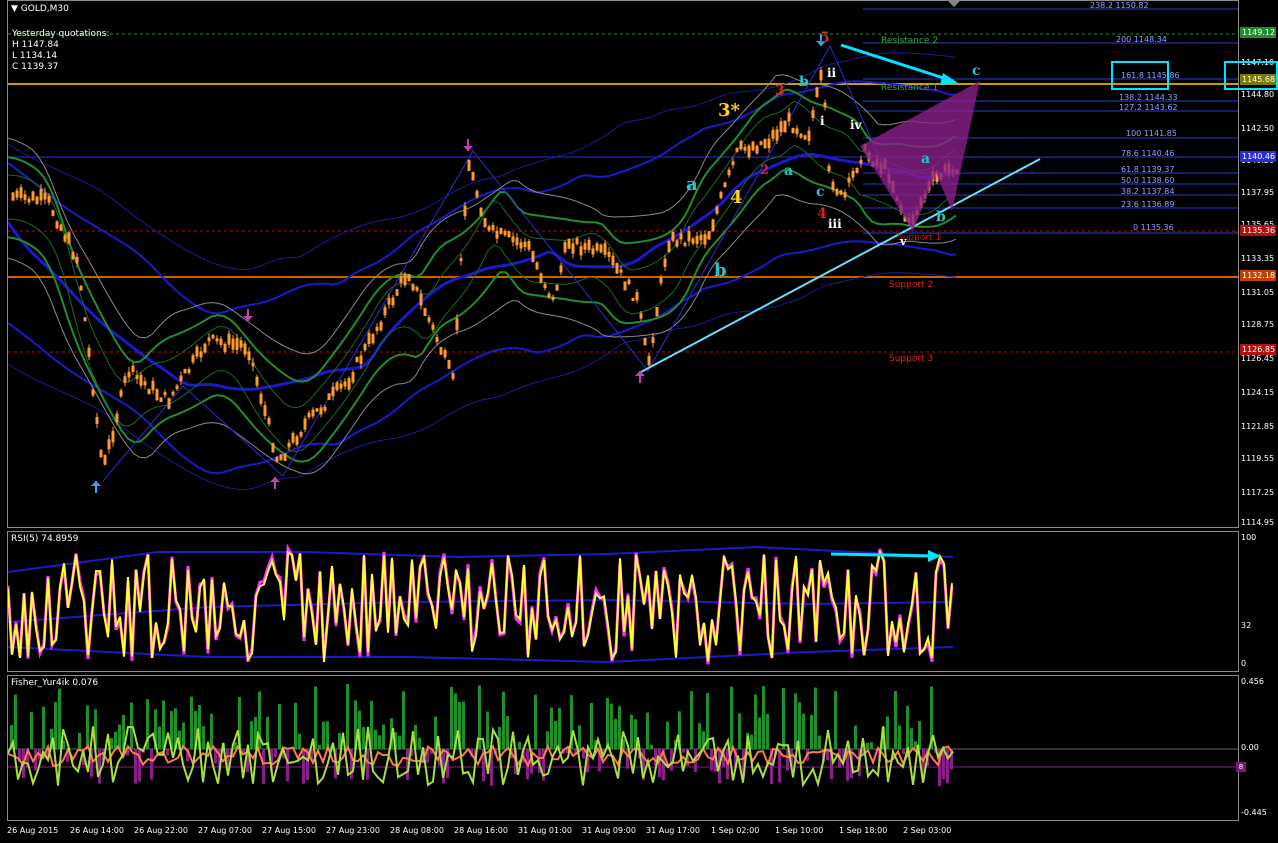  Describe the element at coordinates (673, 830) in the screenshot. I see `time-axis-tick: 31 Aug 17:00` at that location.